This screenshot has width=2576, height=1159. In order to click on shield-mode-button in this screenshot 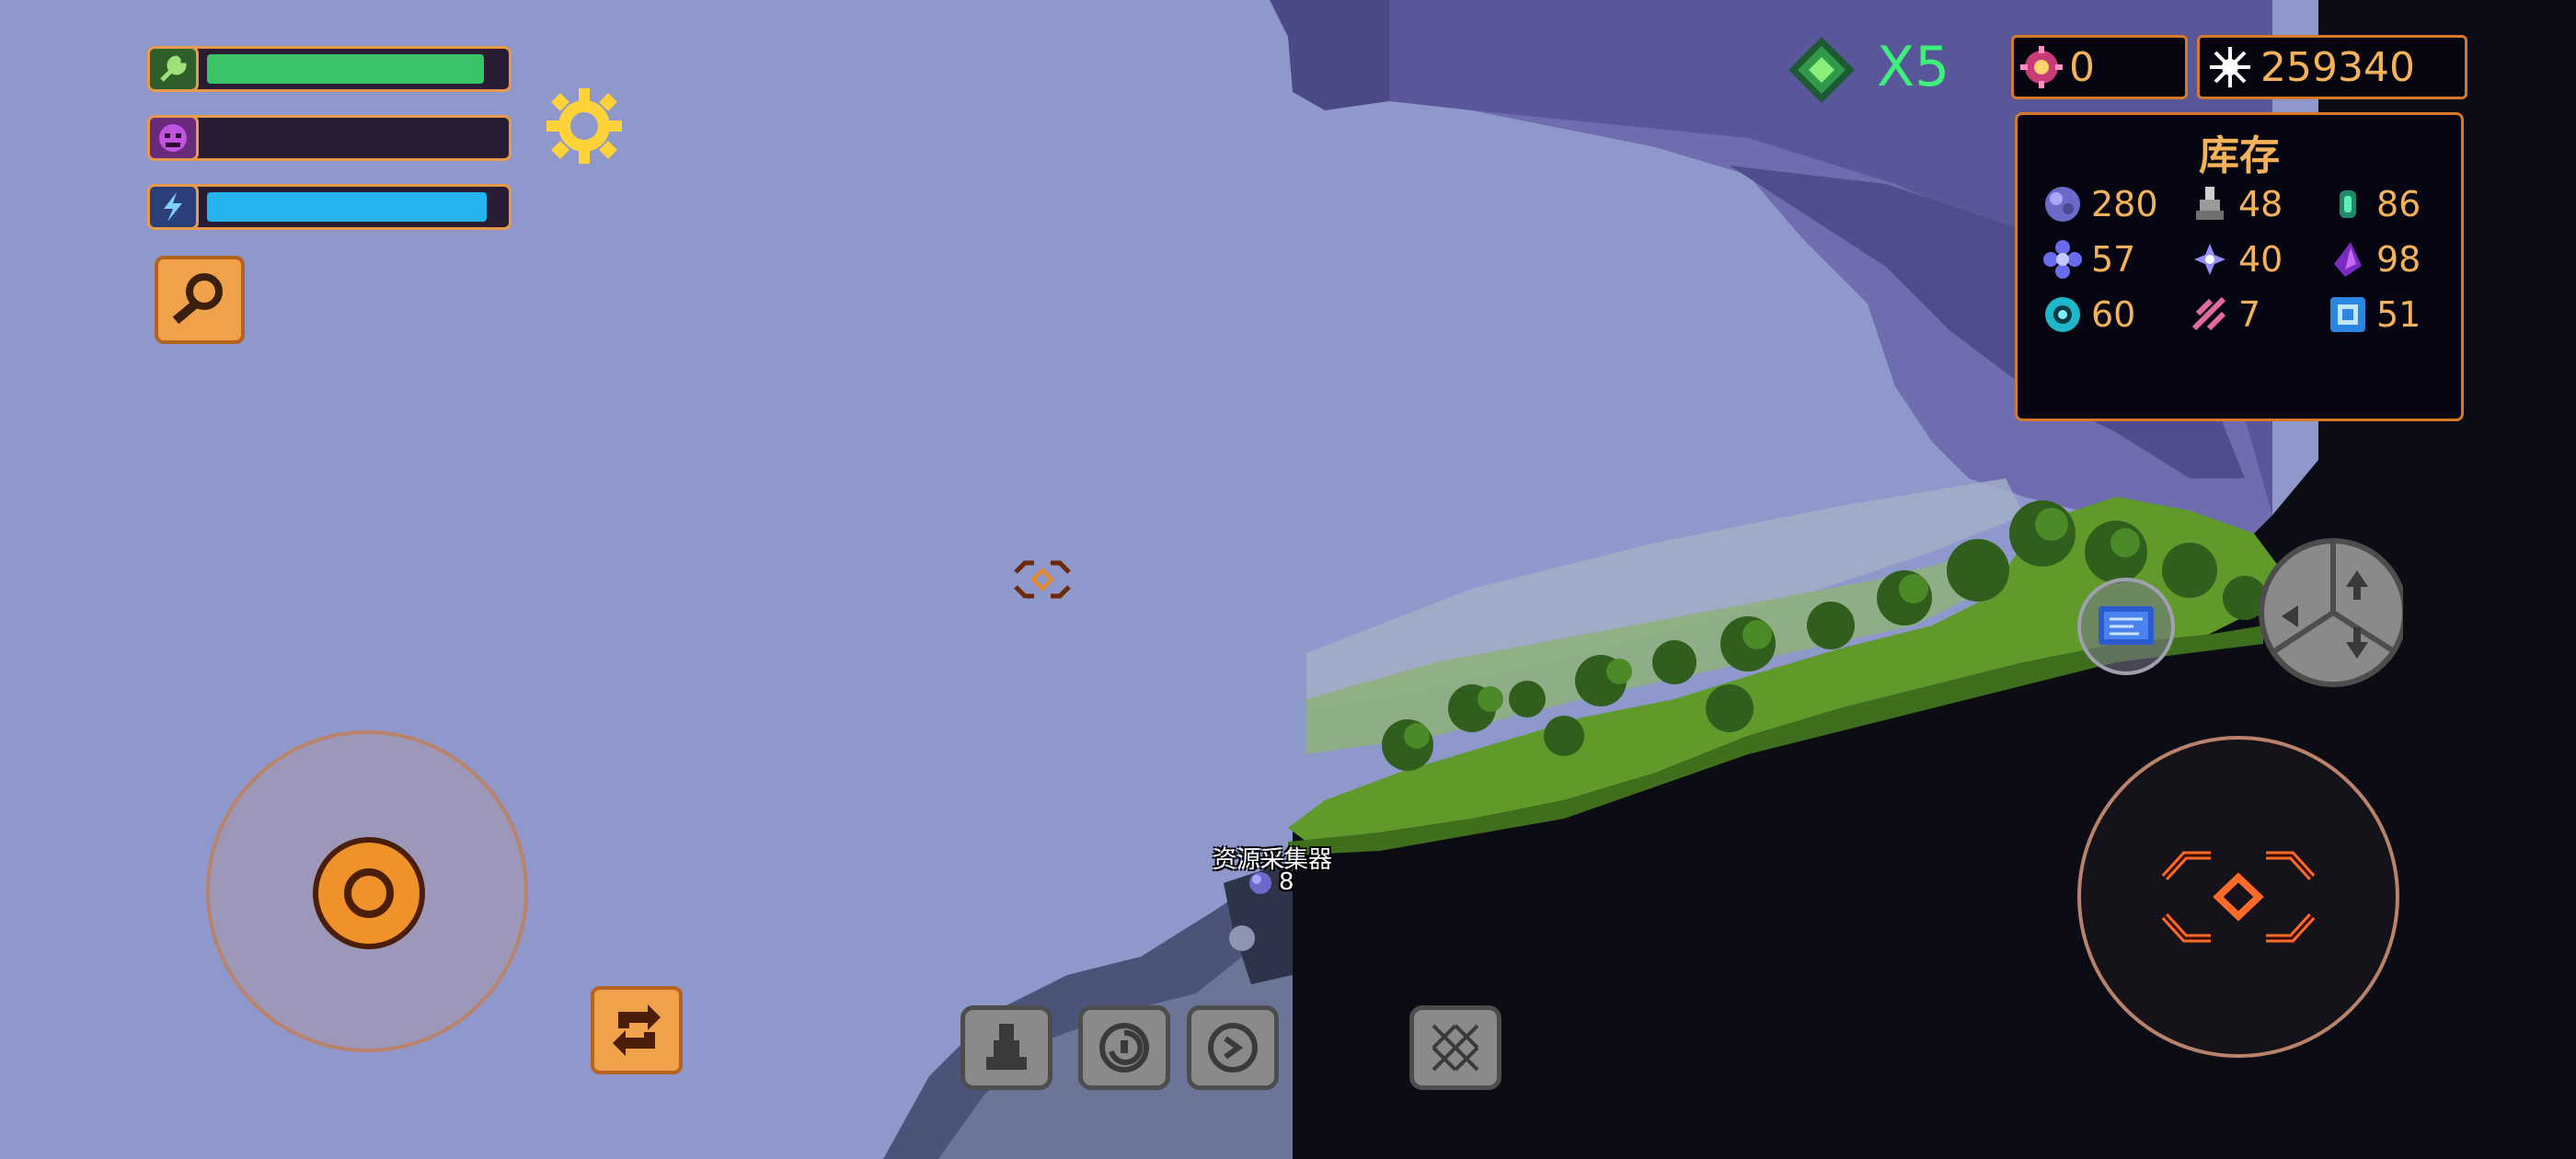, I will do `click(1233, 1047)`.